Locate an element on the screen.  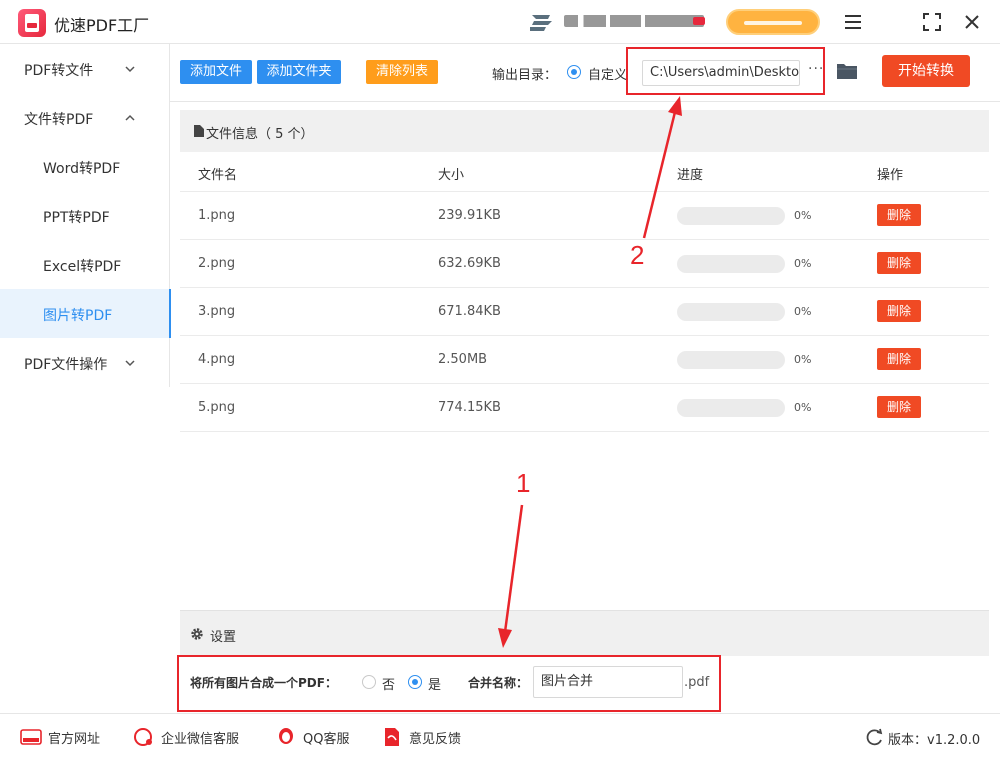
file-name: 3.png is located at coordinates (217, 311).